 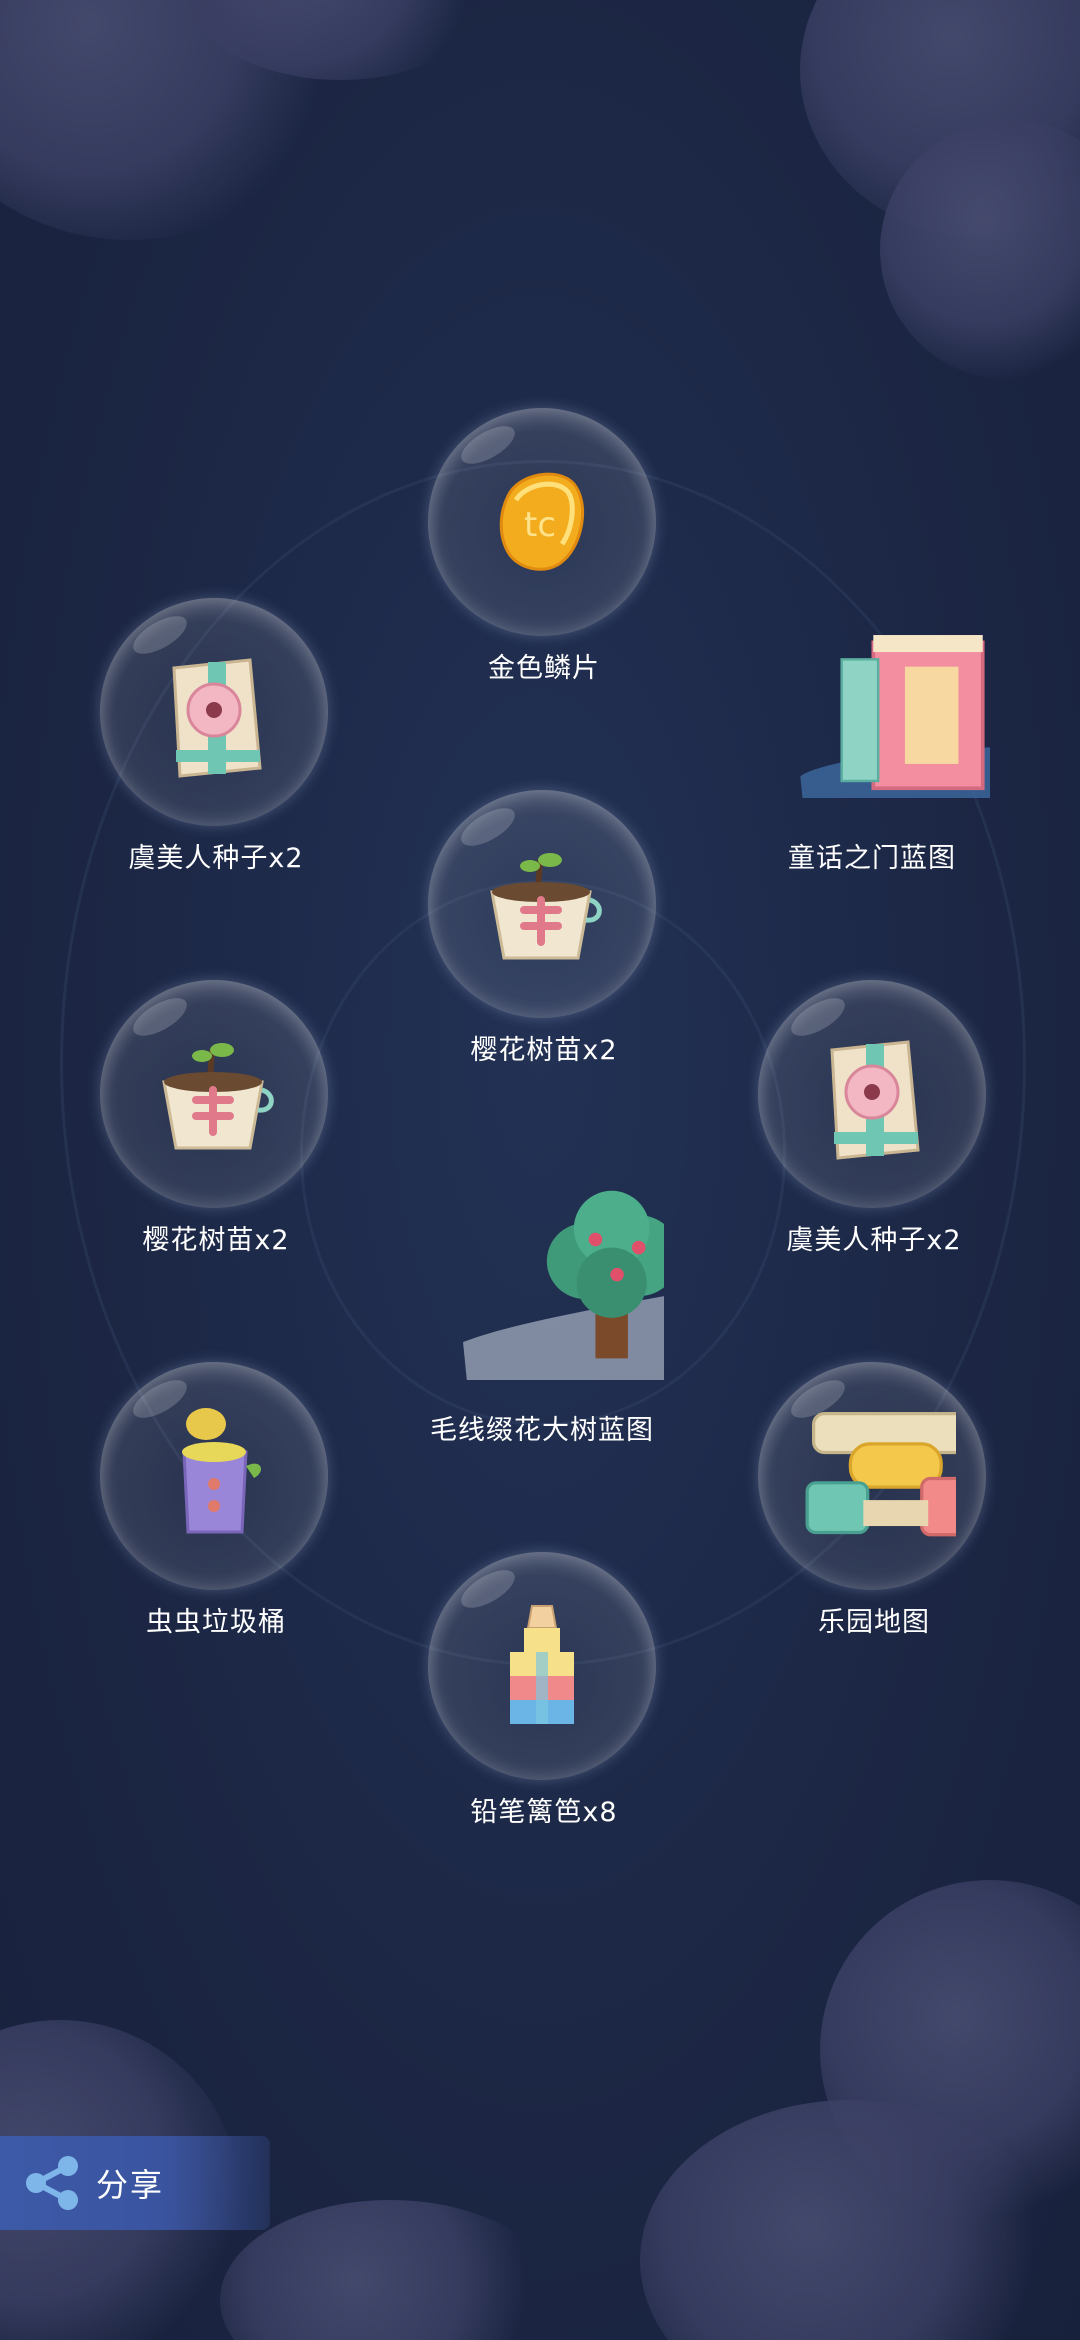 I want to click on flower-tree-icon, so click(x=563, y=1285).